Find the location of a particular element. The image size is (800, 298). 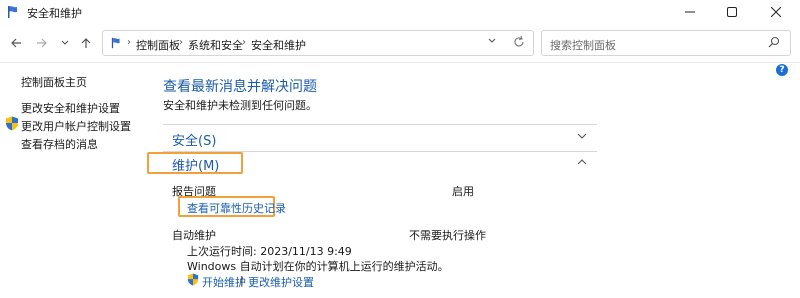

breadcrumb-control-panel: 控制面板 is located at coordinates (158, 45).